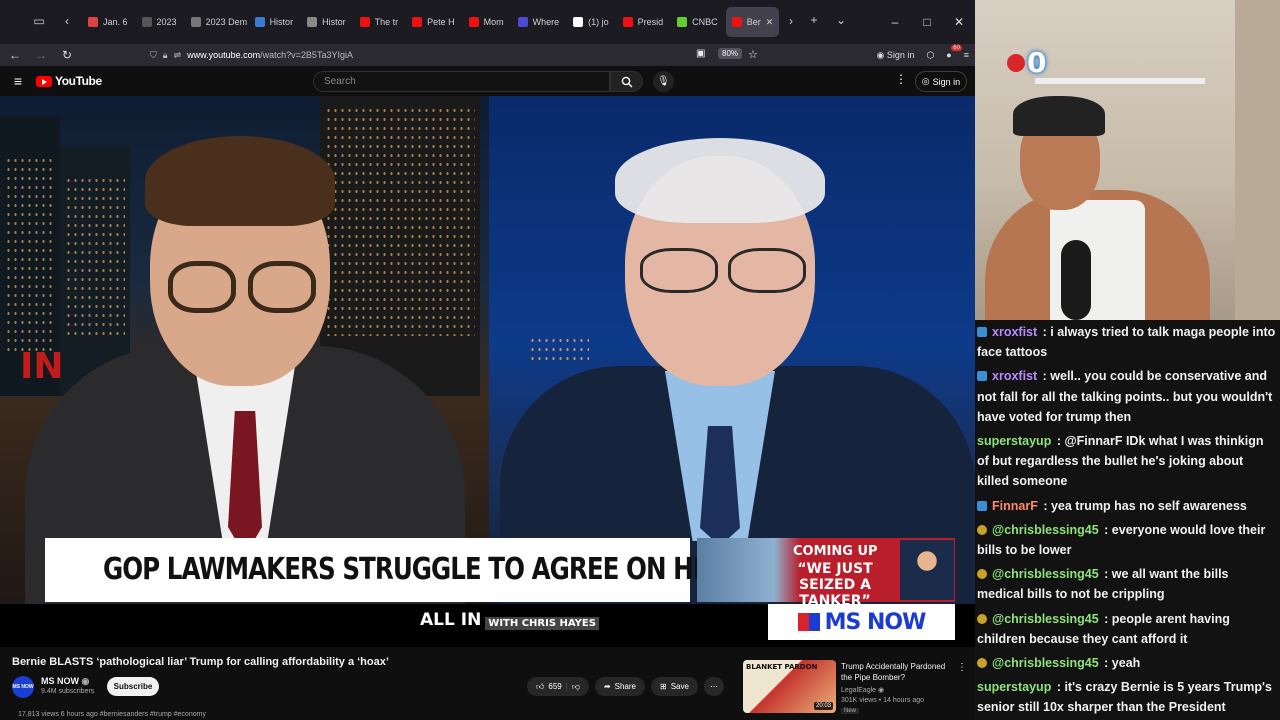  I want to click on scroll-tabs-right-icon: ›, so click(791, 21).